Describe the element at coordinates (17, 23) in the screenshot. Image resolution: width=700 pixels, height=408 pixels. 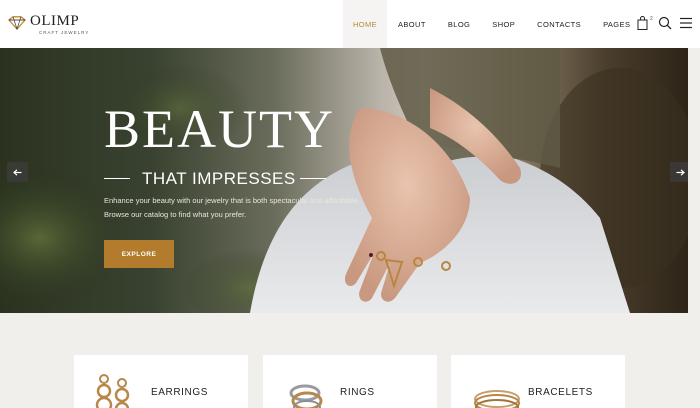
I see `diamond-logo-icon` at that location.